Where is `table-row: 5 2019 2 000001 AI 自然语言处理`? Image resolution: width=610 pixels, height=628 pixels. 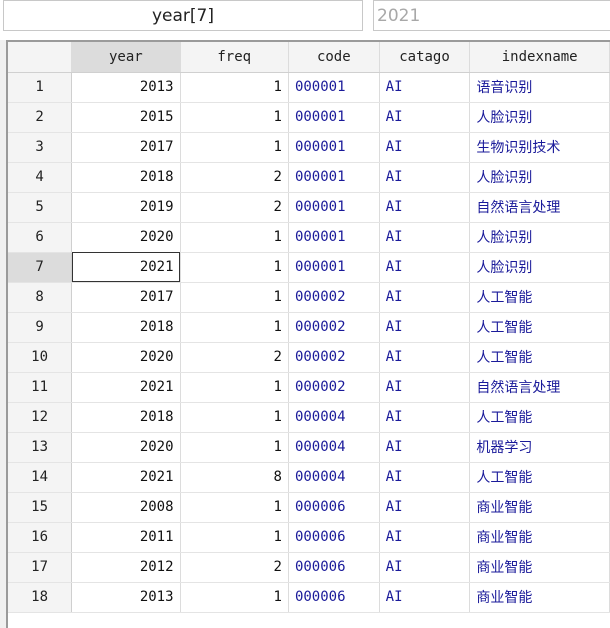
table-row: 5 2019 2 000001 AI 自然语言处理 is located at coordinates (309, 207).